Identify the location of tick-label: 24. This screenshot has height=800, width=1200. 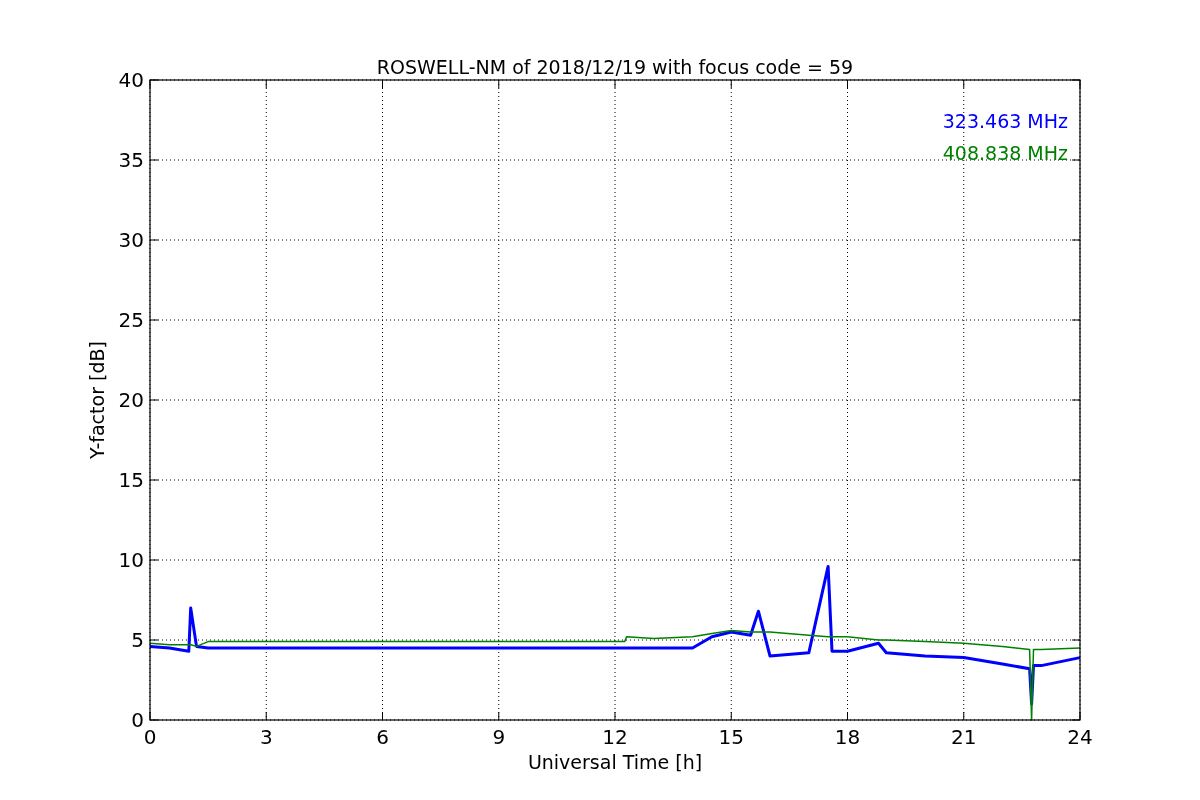
(1080, 737).